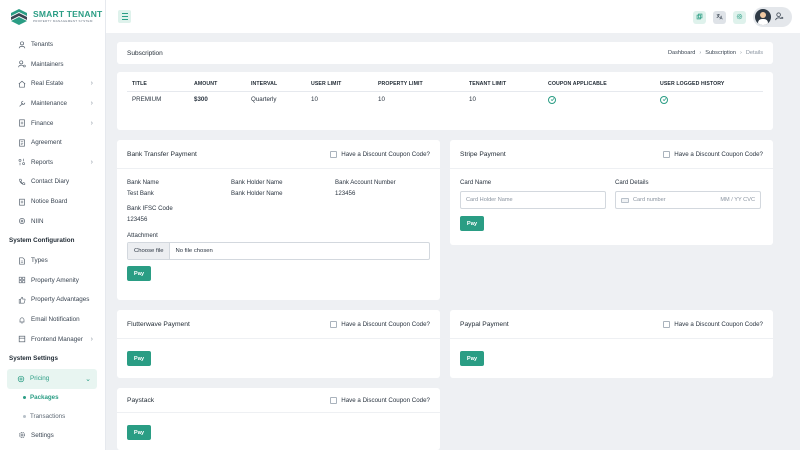 Image resolution: width=800 pixels, height=450 pixels. Describe the element at coordinates (137, 219) in the screenshot. I see `bank-ifsc-value: 123456` at that location.